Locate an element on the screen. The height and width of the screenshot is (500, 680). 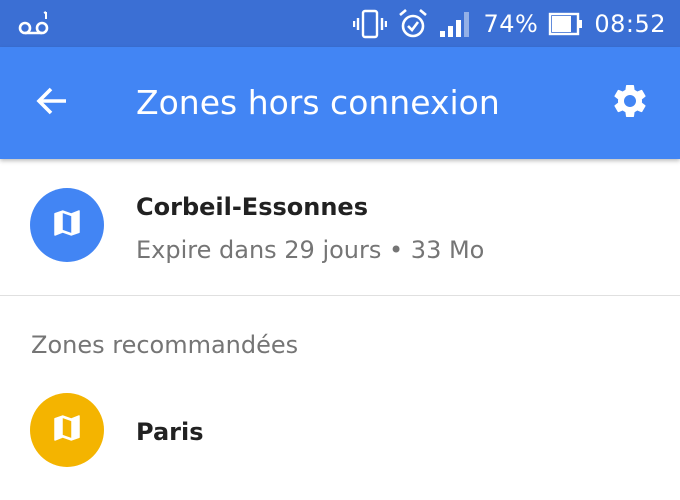
back-button is located at coordinates (52, 103).